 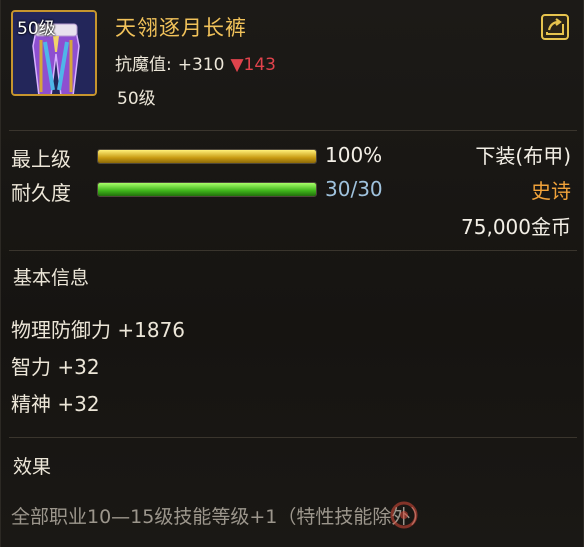 What do you see at coordinates (293, 250) in the screenshot?
I see `stats-divider` at bounding box center [293, 250].